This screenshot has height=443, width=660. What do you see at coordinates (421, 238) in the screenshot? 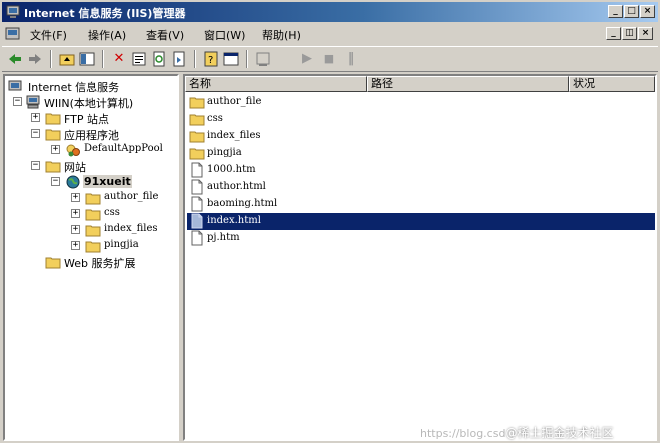
I see `list-item: pj.htm` at bounding box center [421, 238].